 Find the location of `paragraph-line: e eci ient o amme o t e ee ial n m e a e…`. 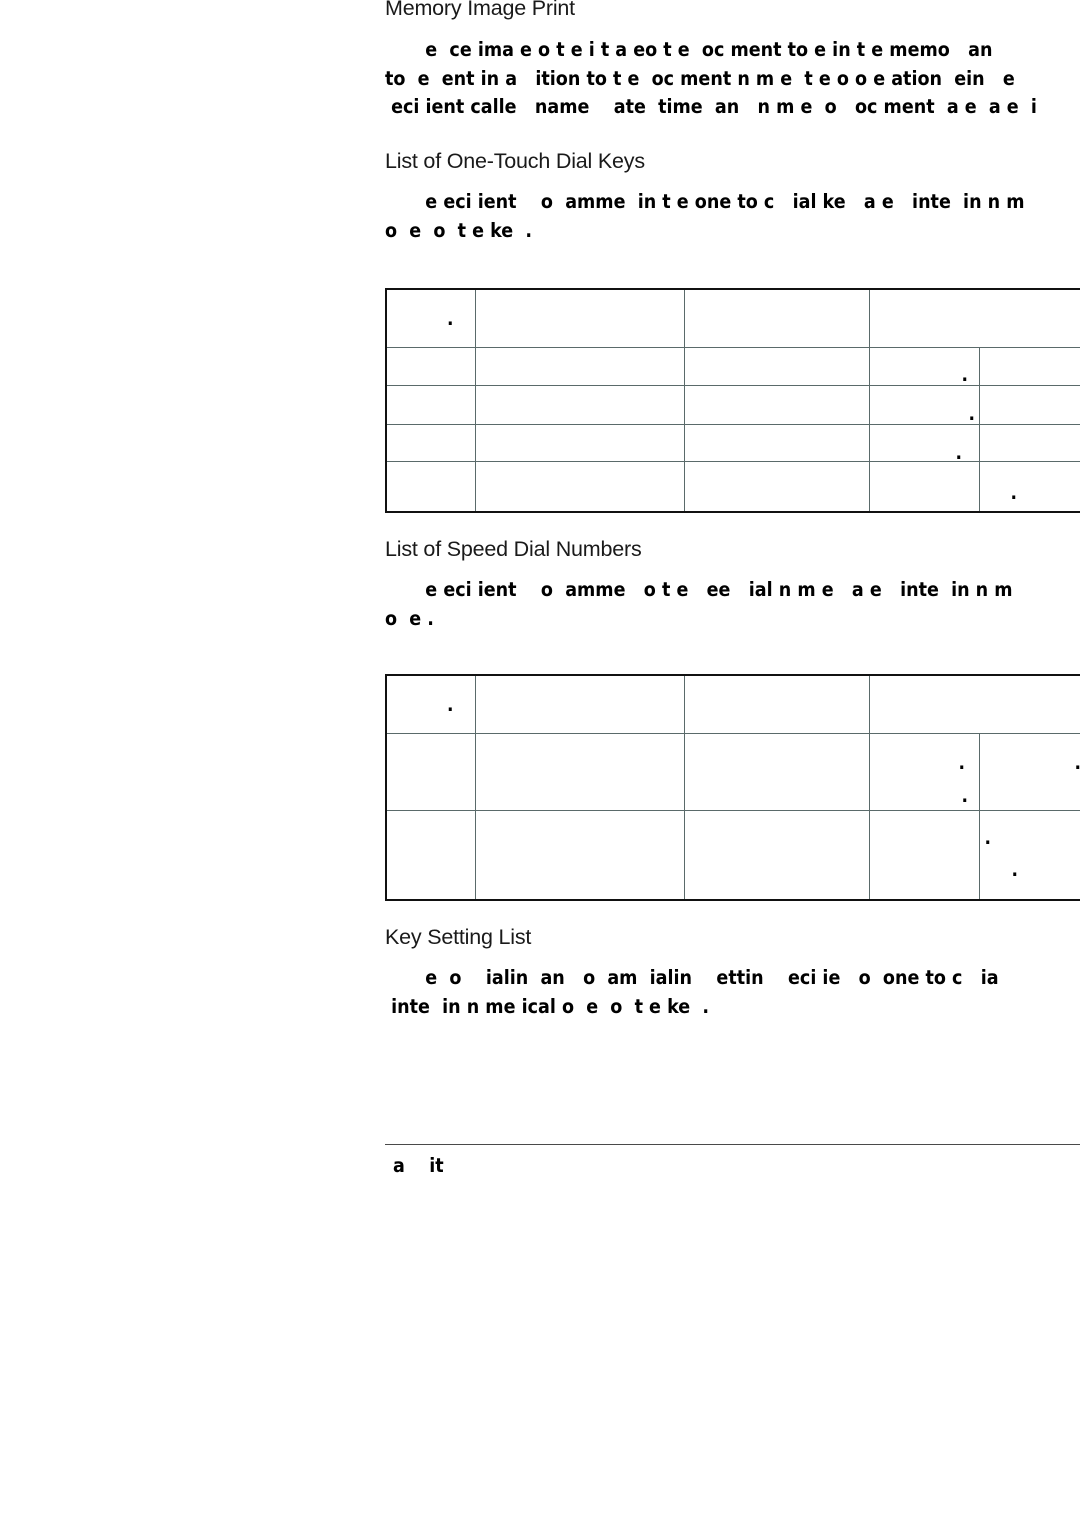

paragraph-line: e eci ient o amme o t e ee ial n m e a e… is located at coordinates (710, 589).